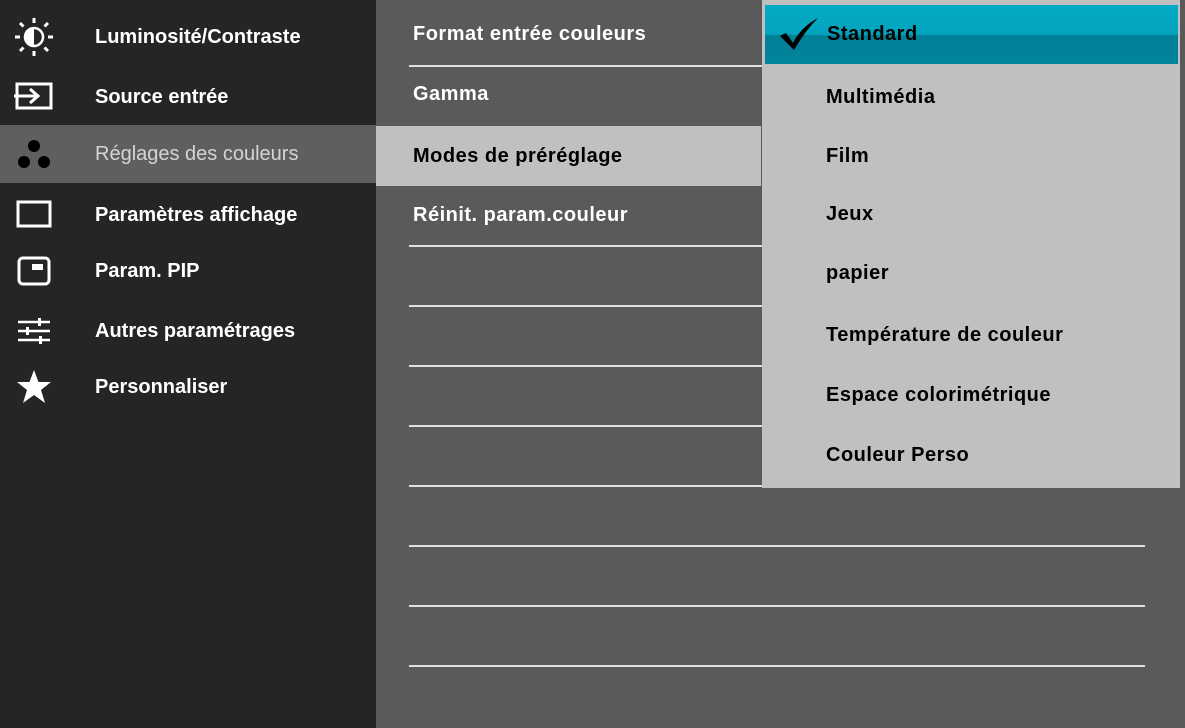 The image size is (1185, 728). I want to click on sidebar-item-color-settings: Réglages des couleurs, so click(188, 154).